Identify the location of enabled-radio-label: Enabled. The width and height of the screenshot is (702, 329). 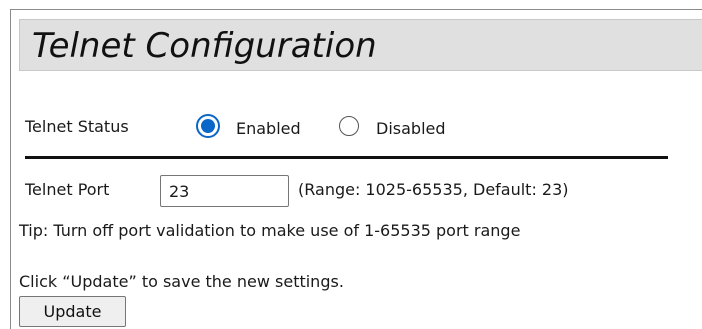
(268, 128).